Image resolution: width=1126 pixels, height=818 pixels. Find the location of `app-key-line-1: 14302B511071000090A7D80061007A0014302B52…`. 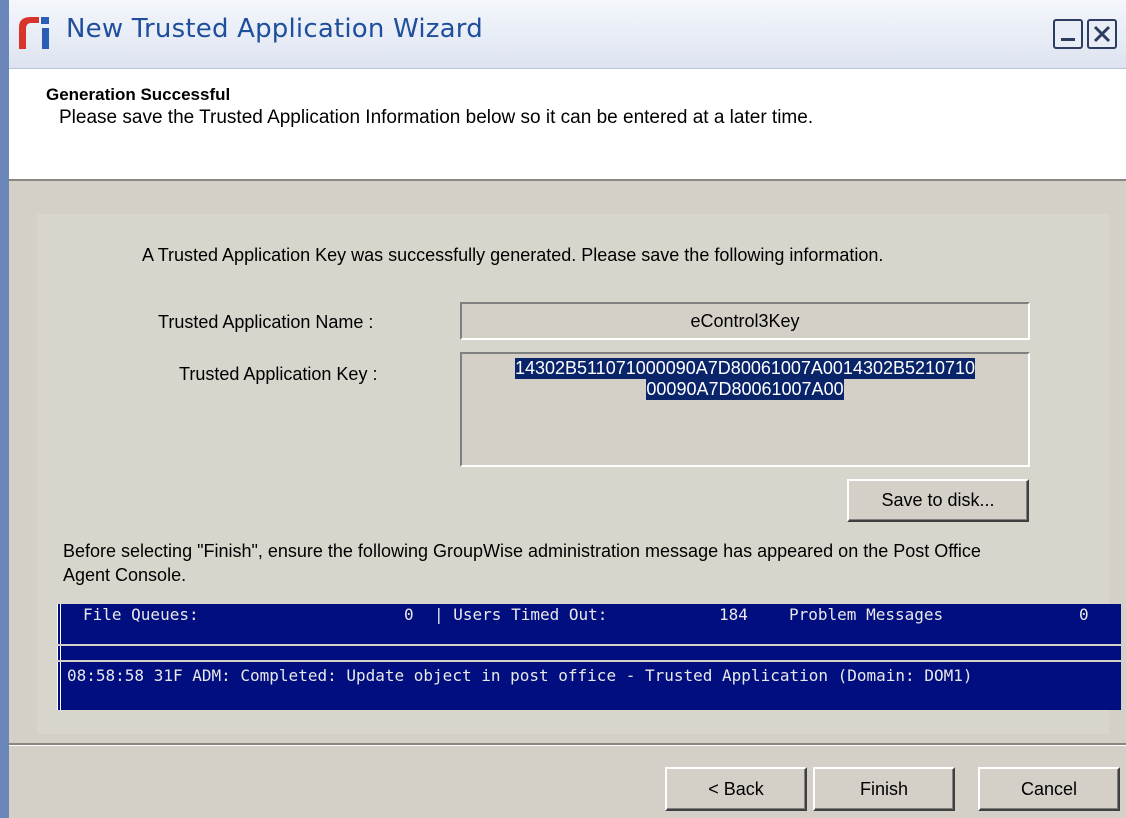

app-key-line-1: 14302B511071000090A7D80061007A0014302B52… is located at coordinates (745, 368).